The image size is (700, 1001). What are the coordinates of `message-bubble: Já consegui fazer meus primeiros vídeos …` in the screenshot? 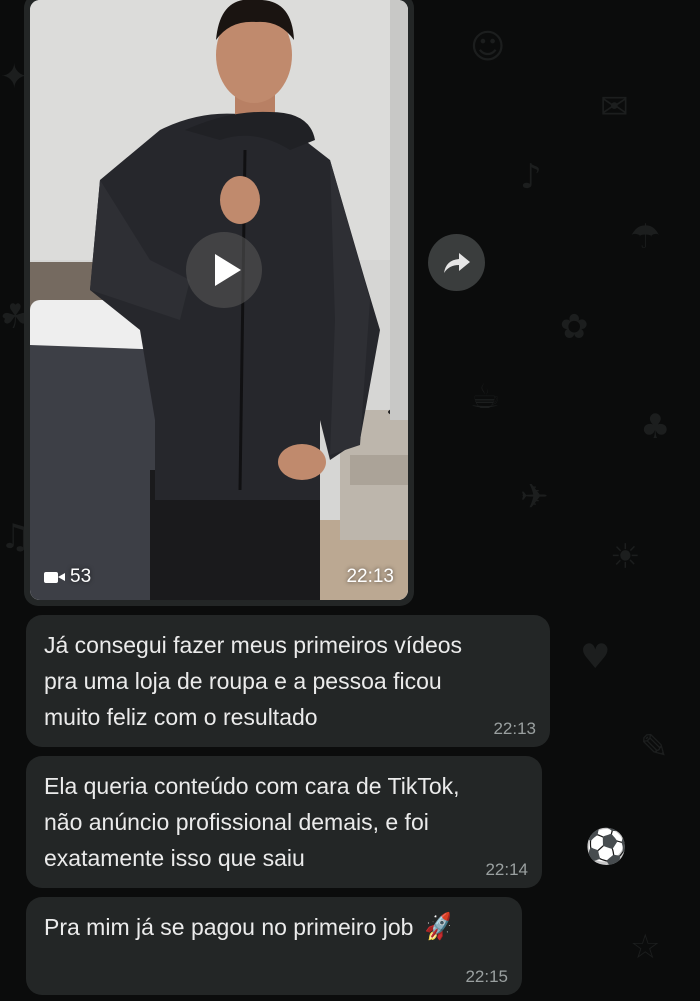 It's located at (288, 681).